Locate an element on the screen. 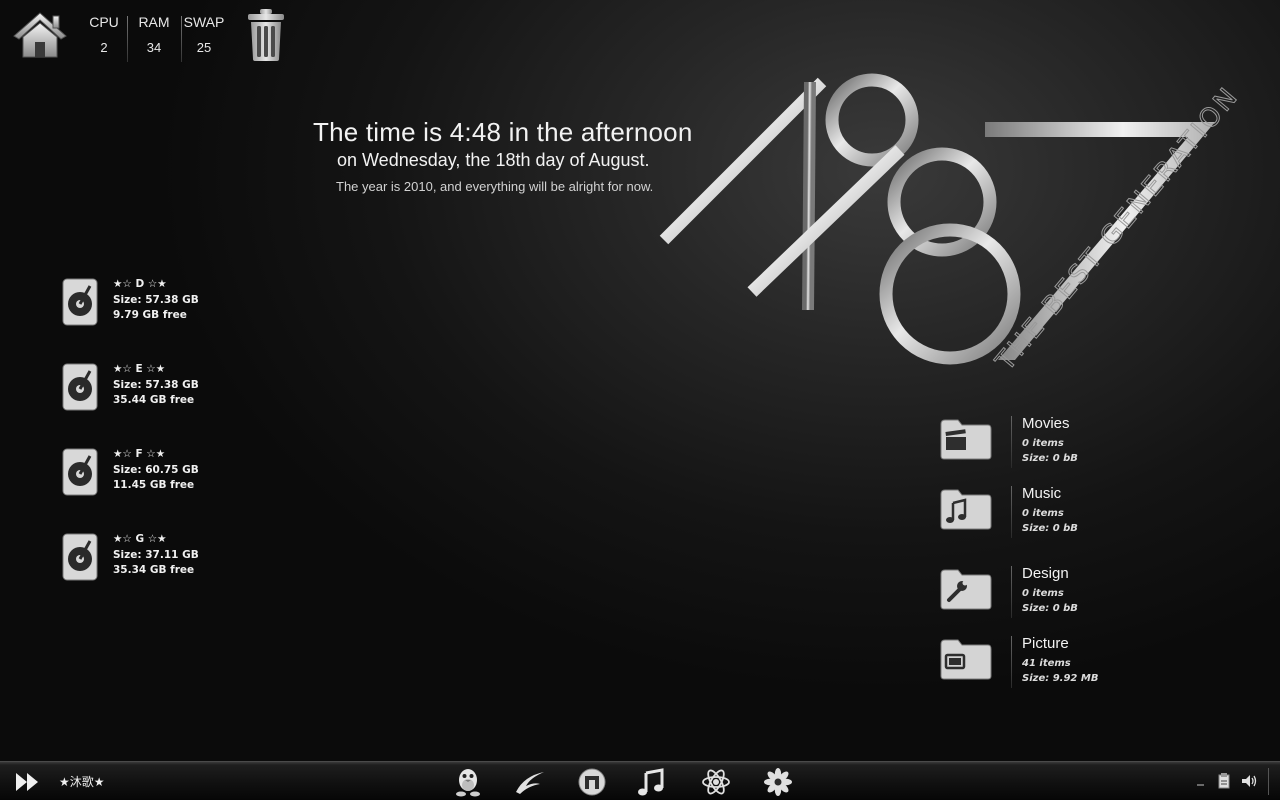 Image resolution: width=1280 pixels, height=800 pixels. drive-free: 35.44 GB free is located at coordinates (154, 400).